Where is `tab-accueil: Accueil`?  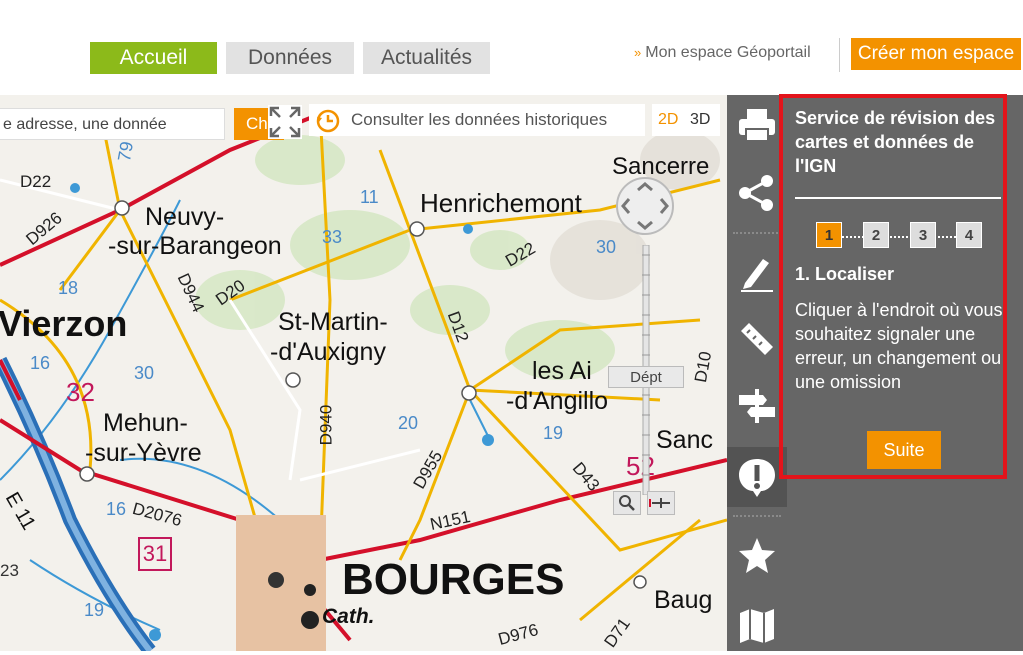 tab-accueil: Accueil is located at coordinates (153, 58).